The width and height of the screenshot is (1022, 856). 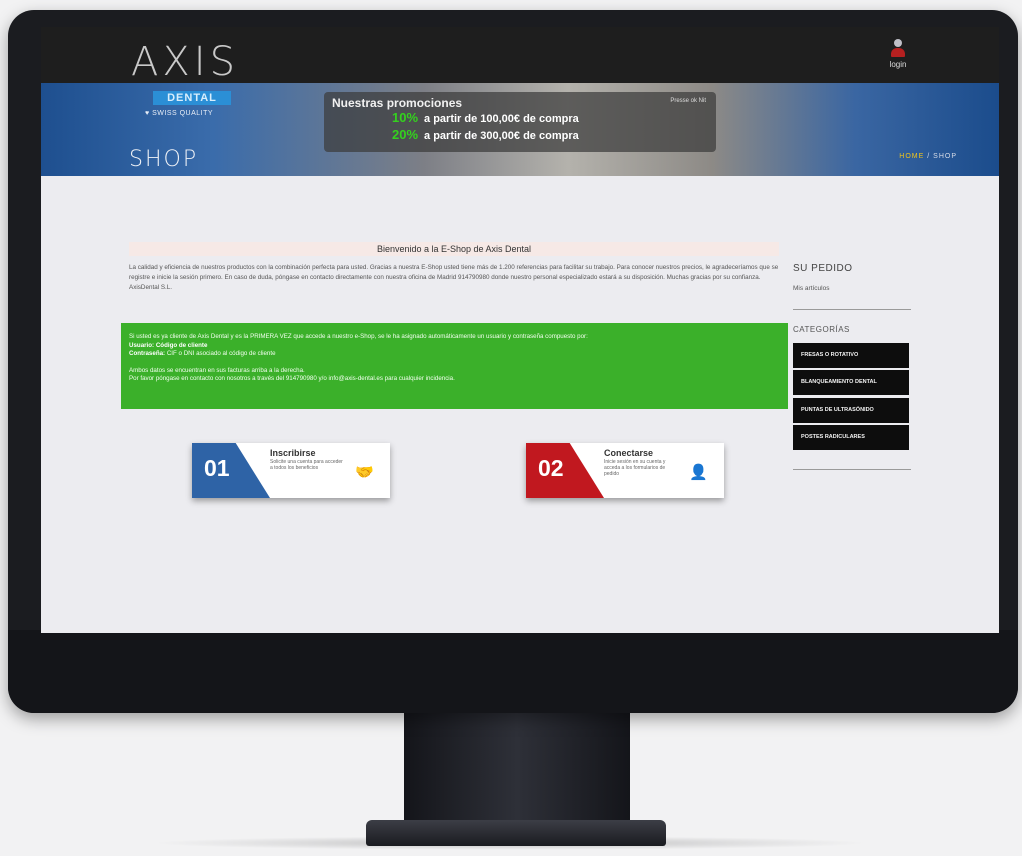 I want to click on promotion-line: 20% a partir de 300,00€ de compra, so click(x=550, y=135).